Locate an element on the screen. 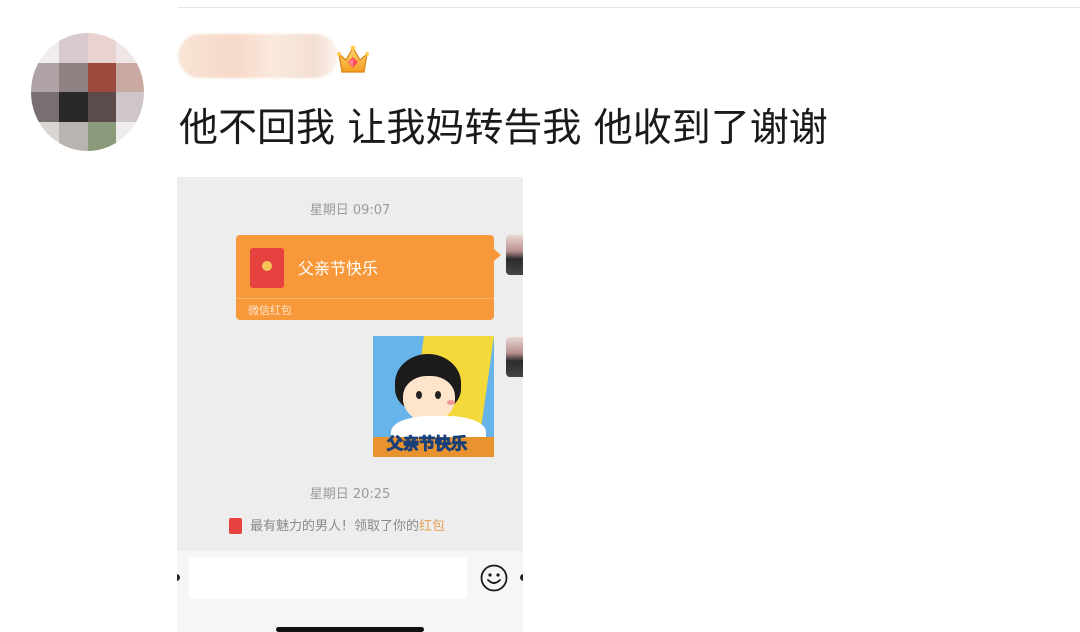 Image resolution: width=1080 pixels, height=632 pixels. chat-timestamp: 星期日 09:07 is located at coordinates (350, 210).